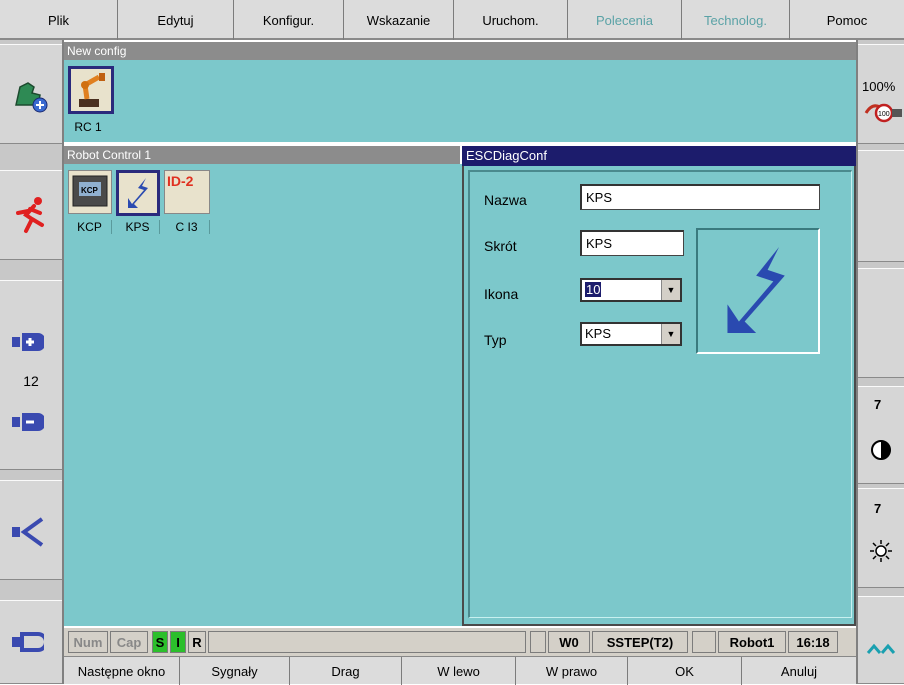 The image size is (904, 685). I want to click on icon-select: 10 ▼, so click(631, 290).